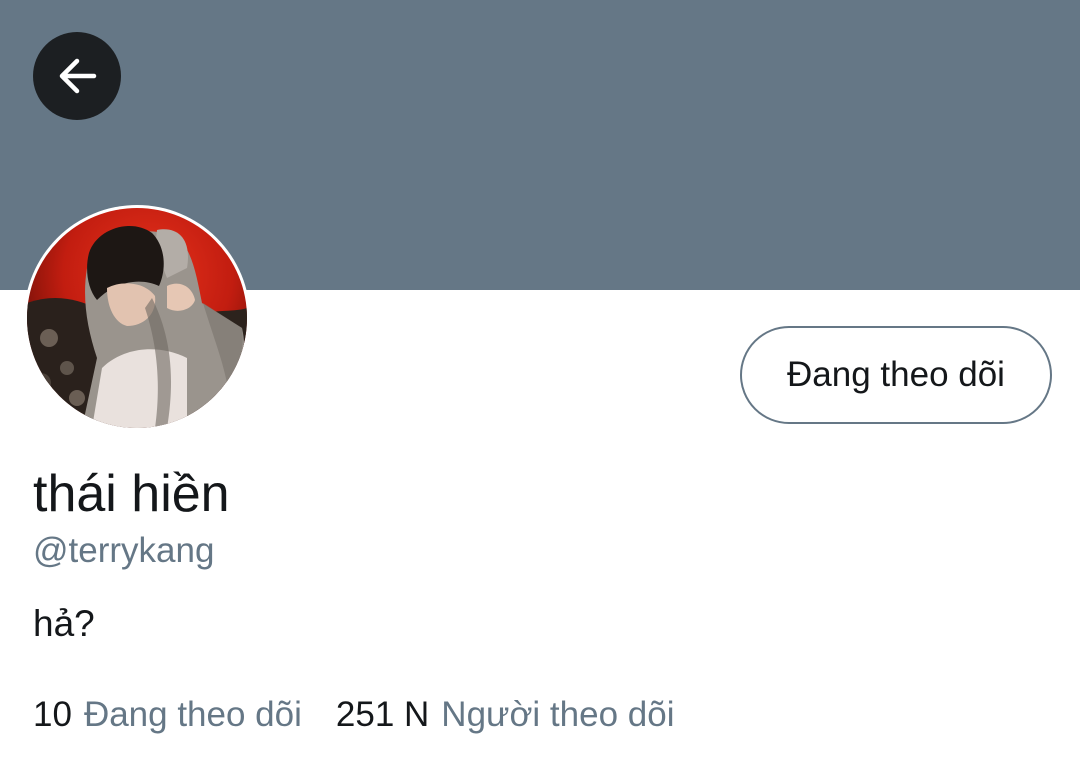 The height and width of the screenshot is (759, 1080). I want to click on profile-bio: hả?, so click(64, 623).